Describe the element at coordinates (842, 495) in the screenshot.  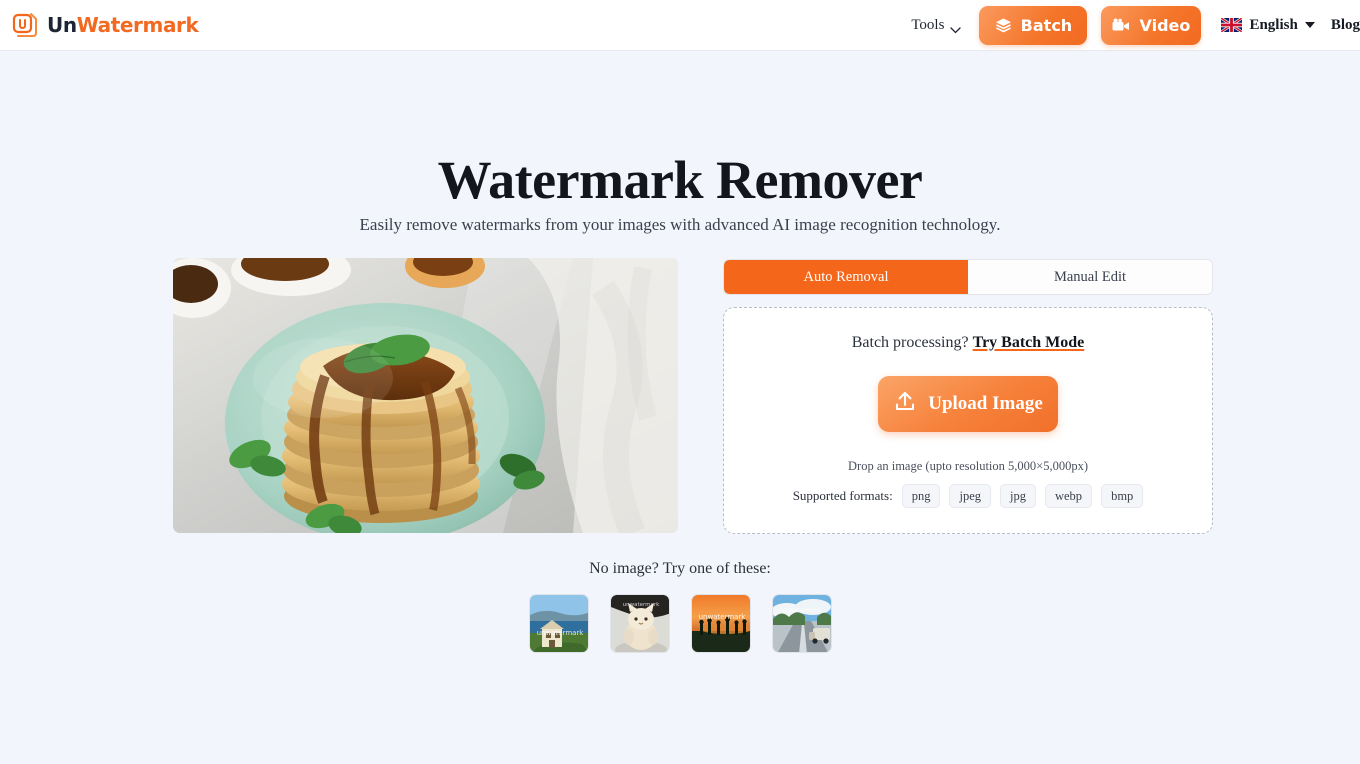
I see `supported-formats-label: Supported formats:` at that location.